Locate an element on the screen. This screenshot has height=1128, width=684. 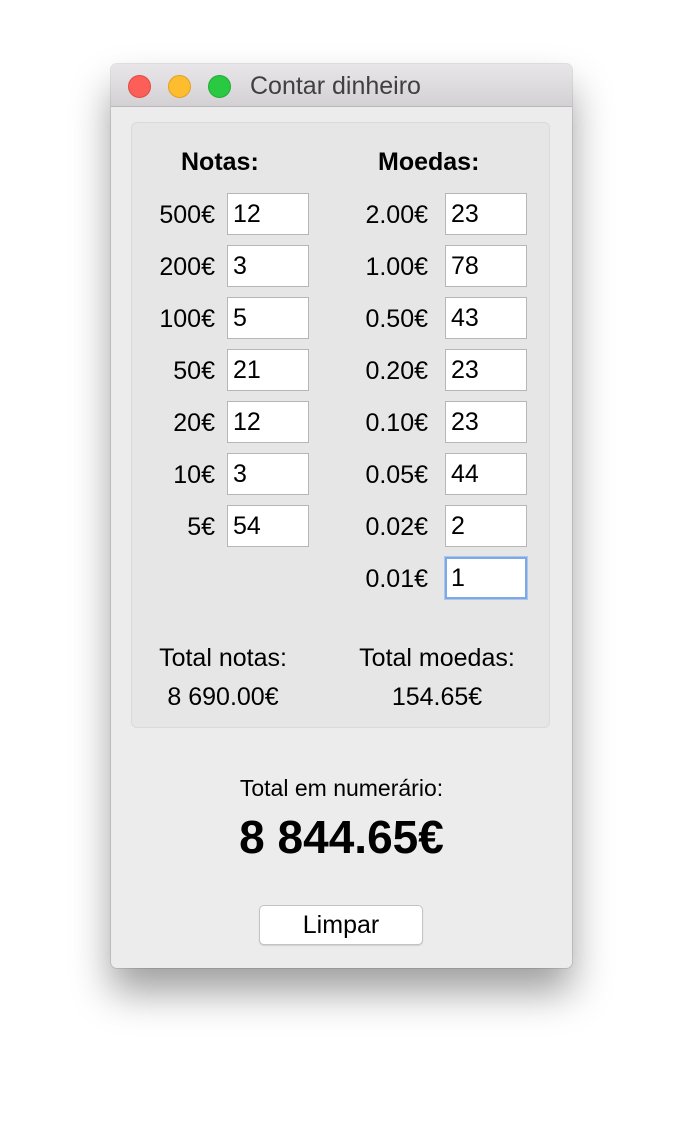
coin-input-0-50: 43 is located at coordinates (486, 318).